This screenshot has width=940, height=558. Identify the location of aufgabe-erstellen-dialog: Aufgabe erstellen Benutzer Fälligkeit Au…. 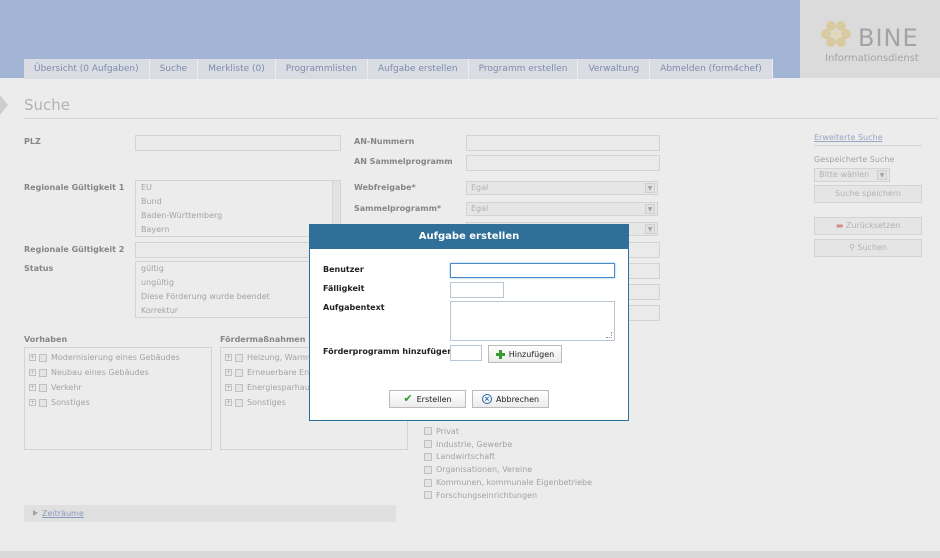
(469, 322).